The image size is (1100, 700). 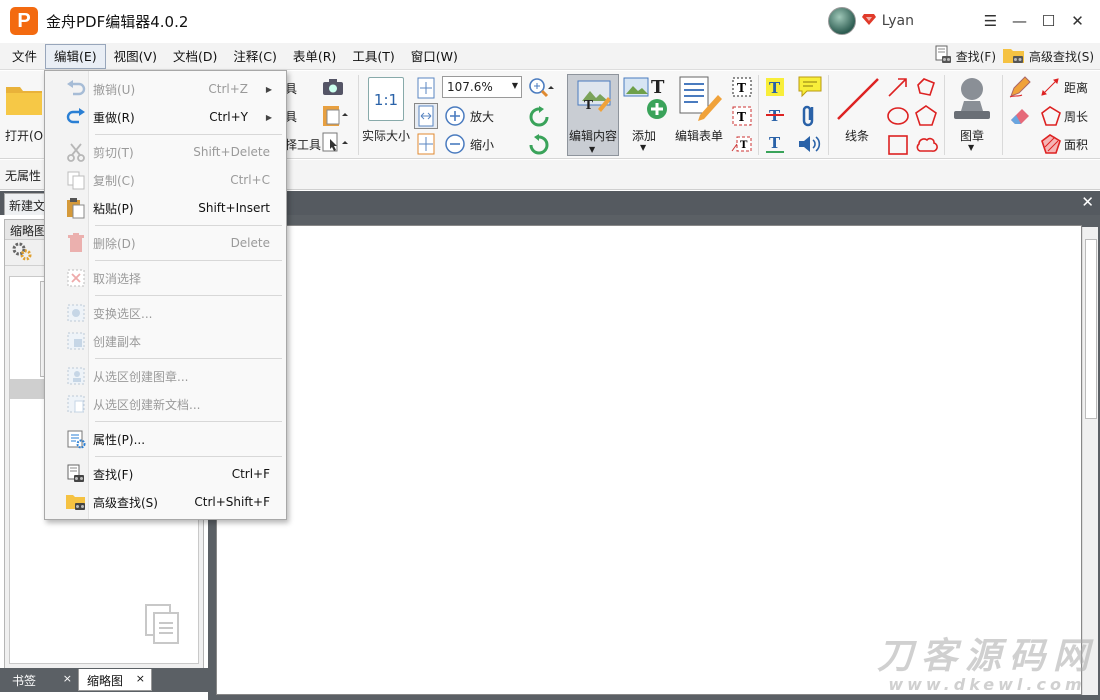 What do you see at coordinates (810, 145) in the screenshot?
I see `sound-icon` at bounding box center [810, 145].